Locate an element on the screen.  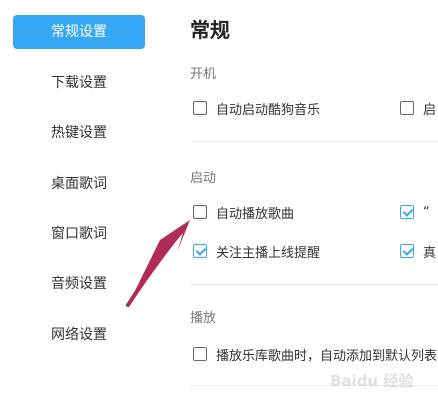
sidebar-item-network: 网络设置 is located at coordinates (79, 335).